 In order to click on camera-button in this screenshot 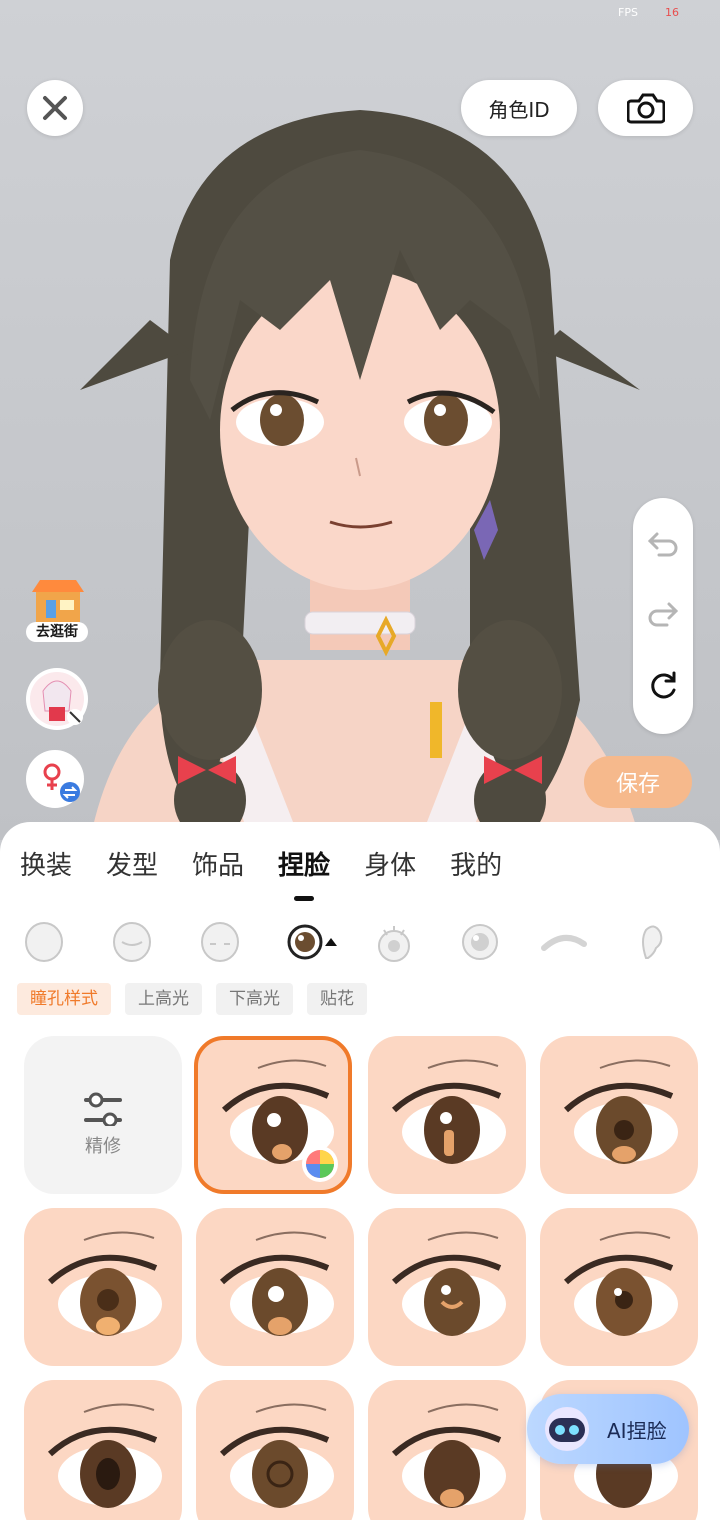, I will do `click(645, 108)`.